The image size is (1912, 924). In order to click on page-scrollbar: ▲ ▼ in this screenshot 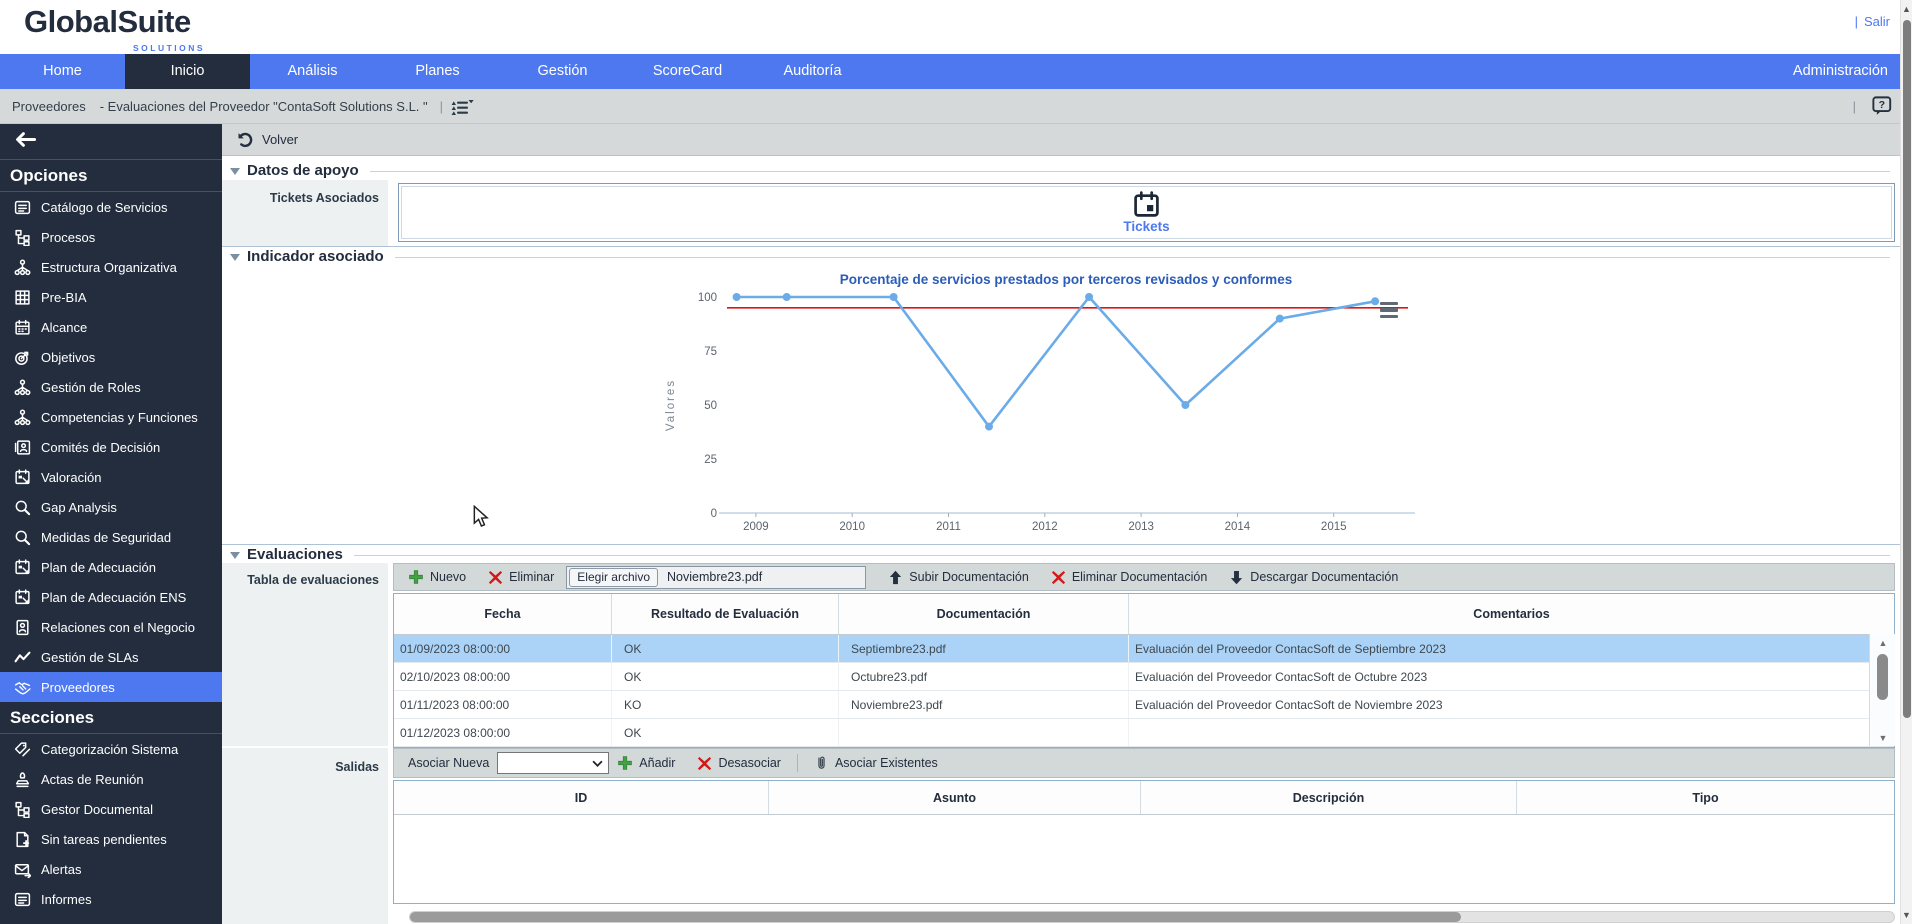, I will do `click(1906, 462)`.